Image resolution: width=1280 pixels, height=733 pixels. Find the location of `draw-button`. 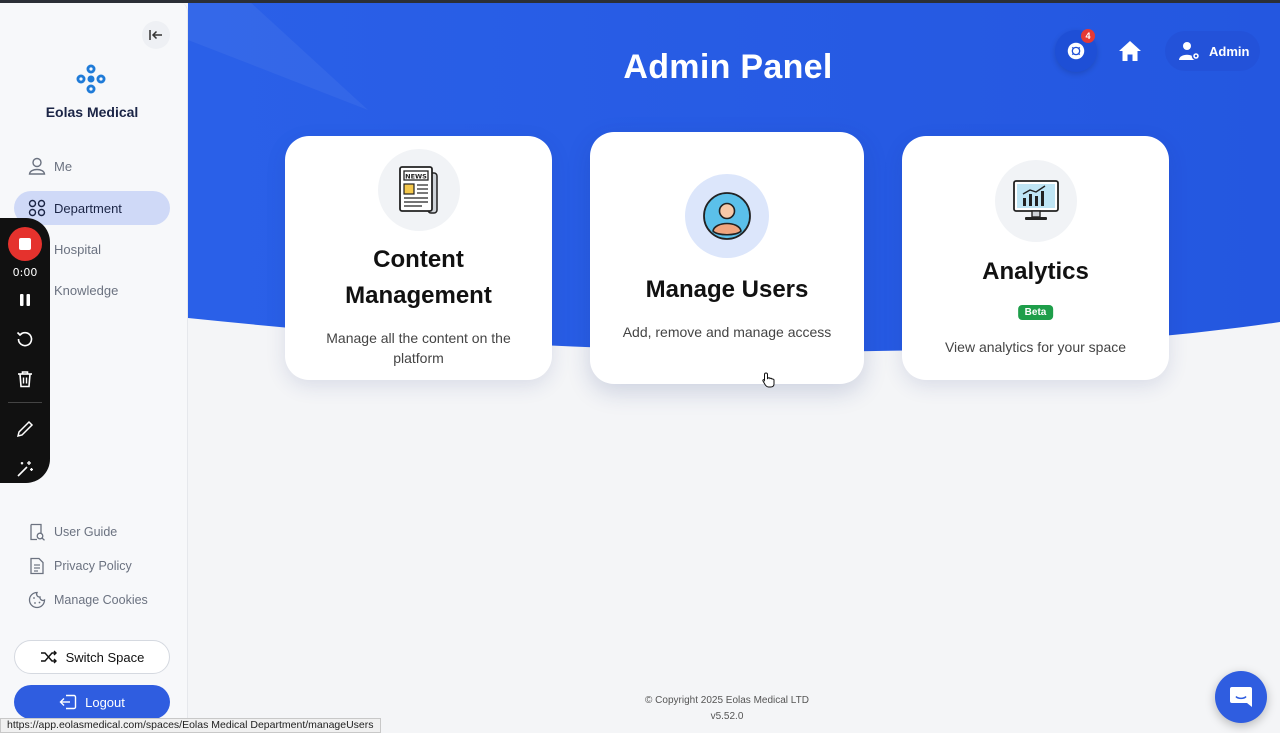

draw-button is located at coordinates (25, 429).